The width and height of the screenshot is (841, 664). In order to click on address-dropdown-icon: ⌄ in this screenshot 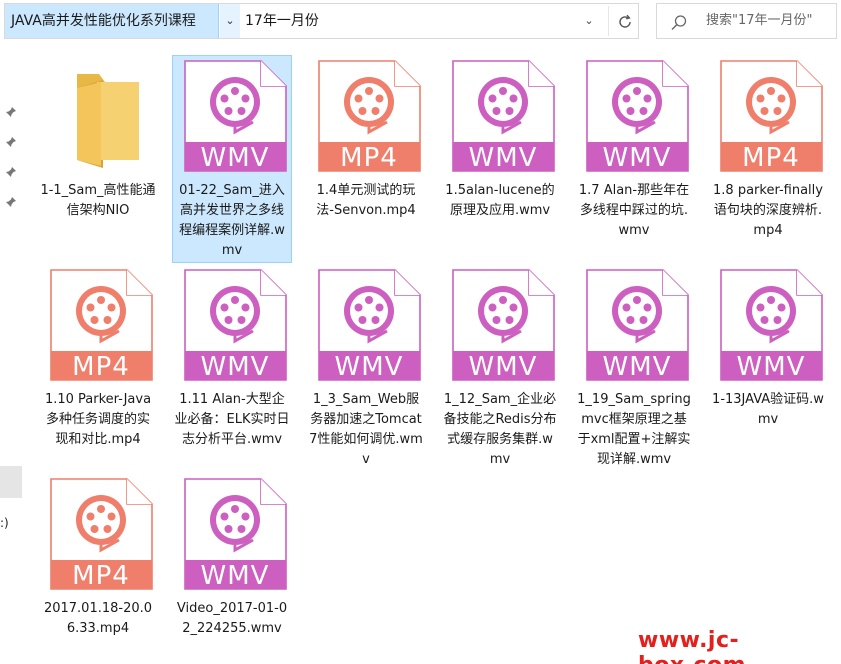, I will do `click(589, 21)`.